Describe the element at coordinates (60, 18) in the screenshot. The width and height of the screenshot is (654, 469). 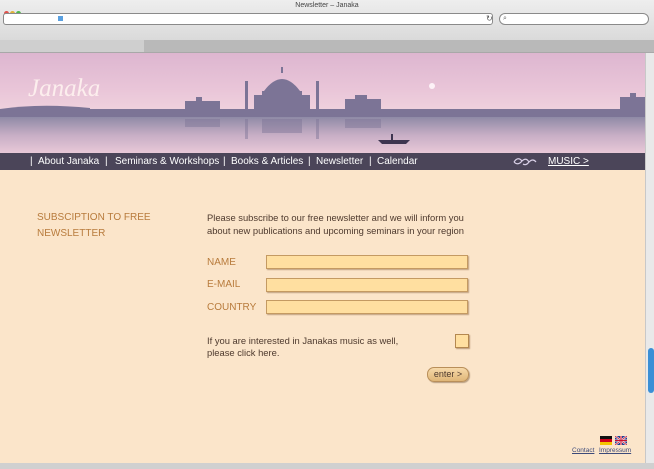
I see `site-favicon-icon` at that location.